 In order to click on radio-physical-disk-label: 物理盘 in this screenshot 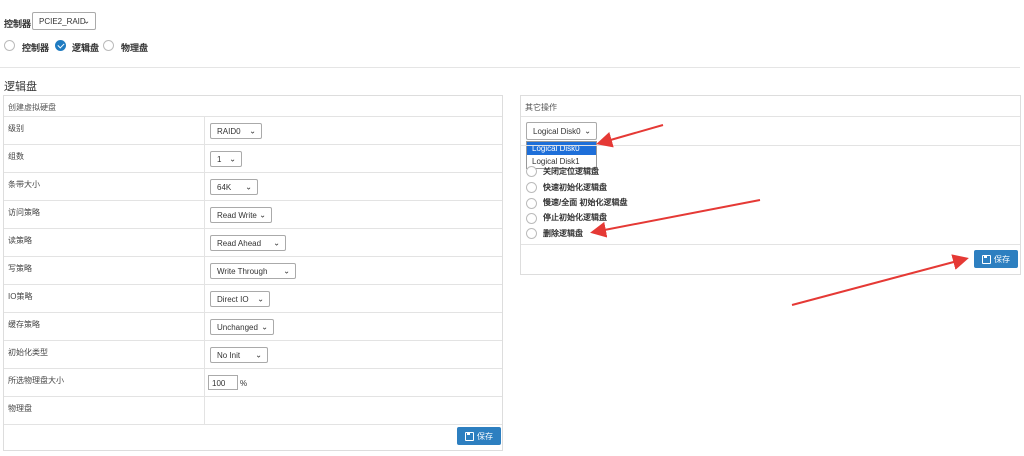, I will do `click(135, 48)`.